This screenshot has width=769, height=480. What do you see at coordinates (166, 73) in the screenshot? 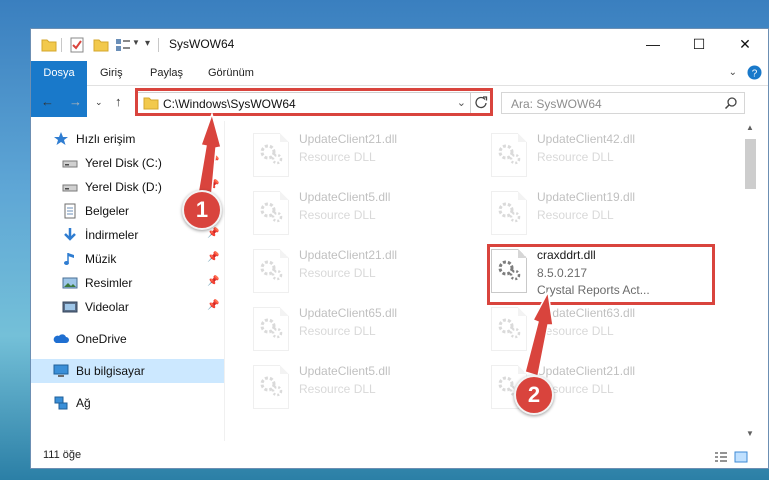
I see `tab-share: Paylaş` at bounding box center [166, 73].